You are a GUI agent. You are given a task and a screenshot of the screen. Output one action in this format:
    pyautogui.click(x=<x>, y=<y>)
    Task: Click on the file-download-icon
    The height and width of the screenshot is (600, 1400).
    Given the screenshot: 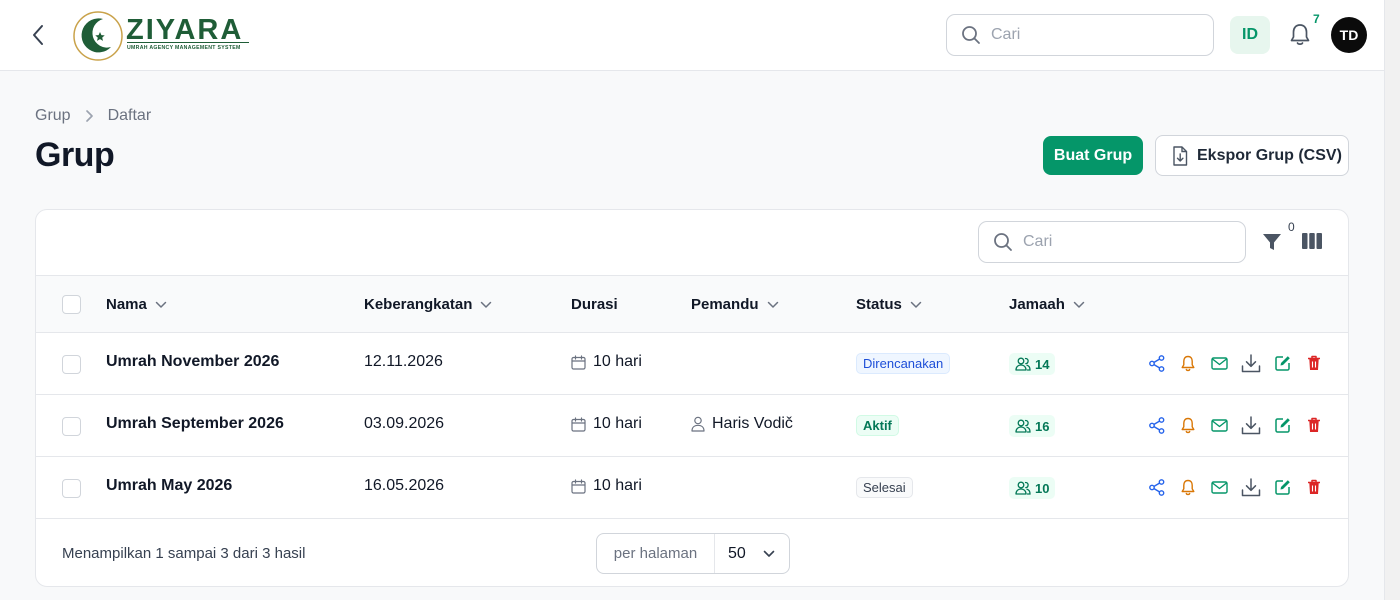 What is the action you would take?
    pyautogui.click(x=1180, y=155)
    